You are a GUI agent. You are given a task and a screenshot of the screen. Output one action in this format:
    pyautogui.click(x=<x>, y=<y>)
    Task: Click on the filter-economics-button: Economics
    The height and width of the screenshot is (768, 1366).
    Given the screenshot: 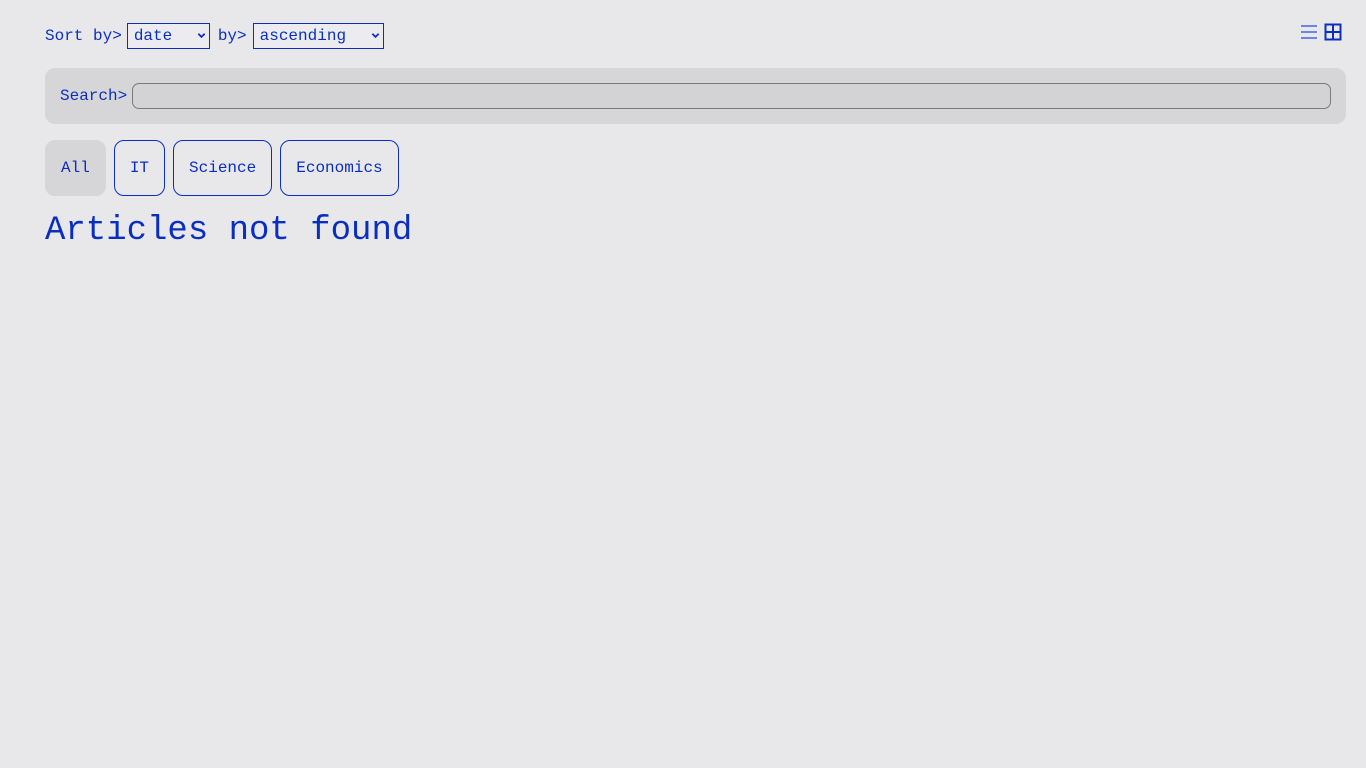 What is the action you would take?
    pyautogui.click(x=339, y=168)
    